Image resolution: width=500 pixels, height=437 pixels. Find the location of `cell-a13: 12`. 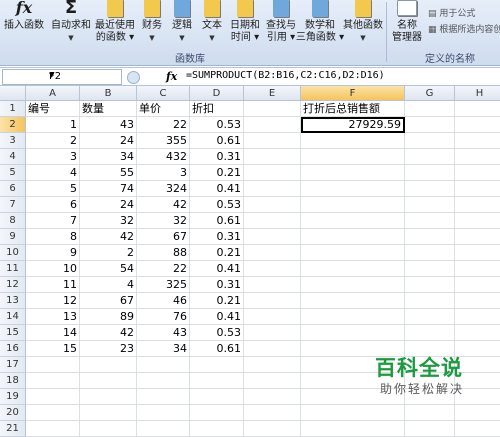

cell-a13: 12 is located at coordinates (53, 301).